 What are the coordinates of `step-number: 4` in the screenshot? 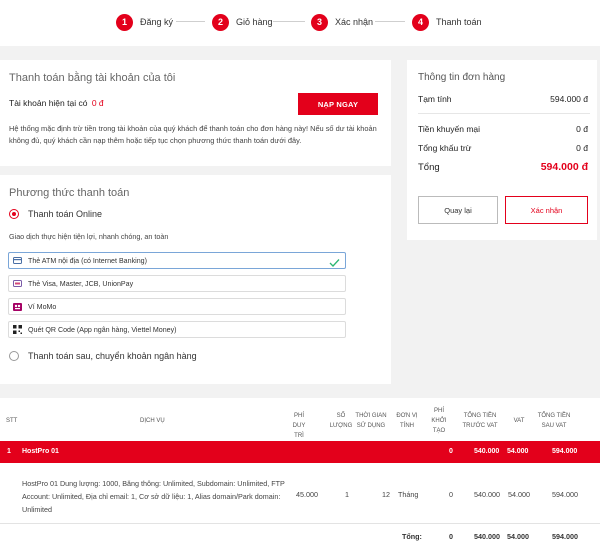 It's located at (420, 22).